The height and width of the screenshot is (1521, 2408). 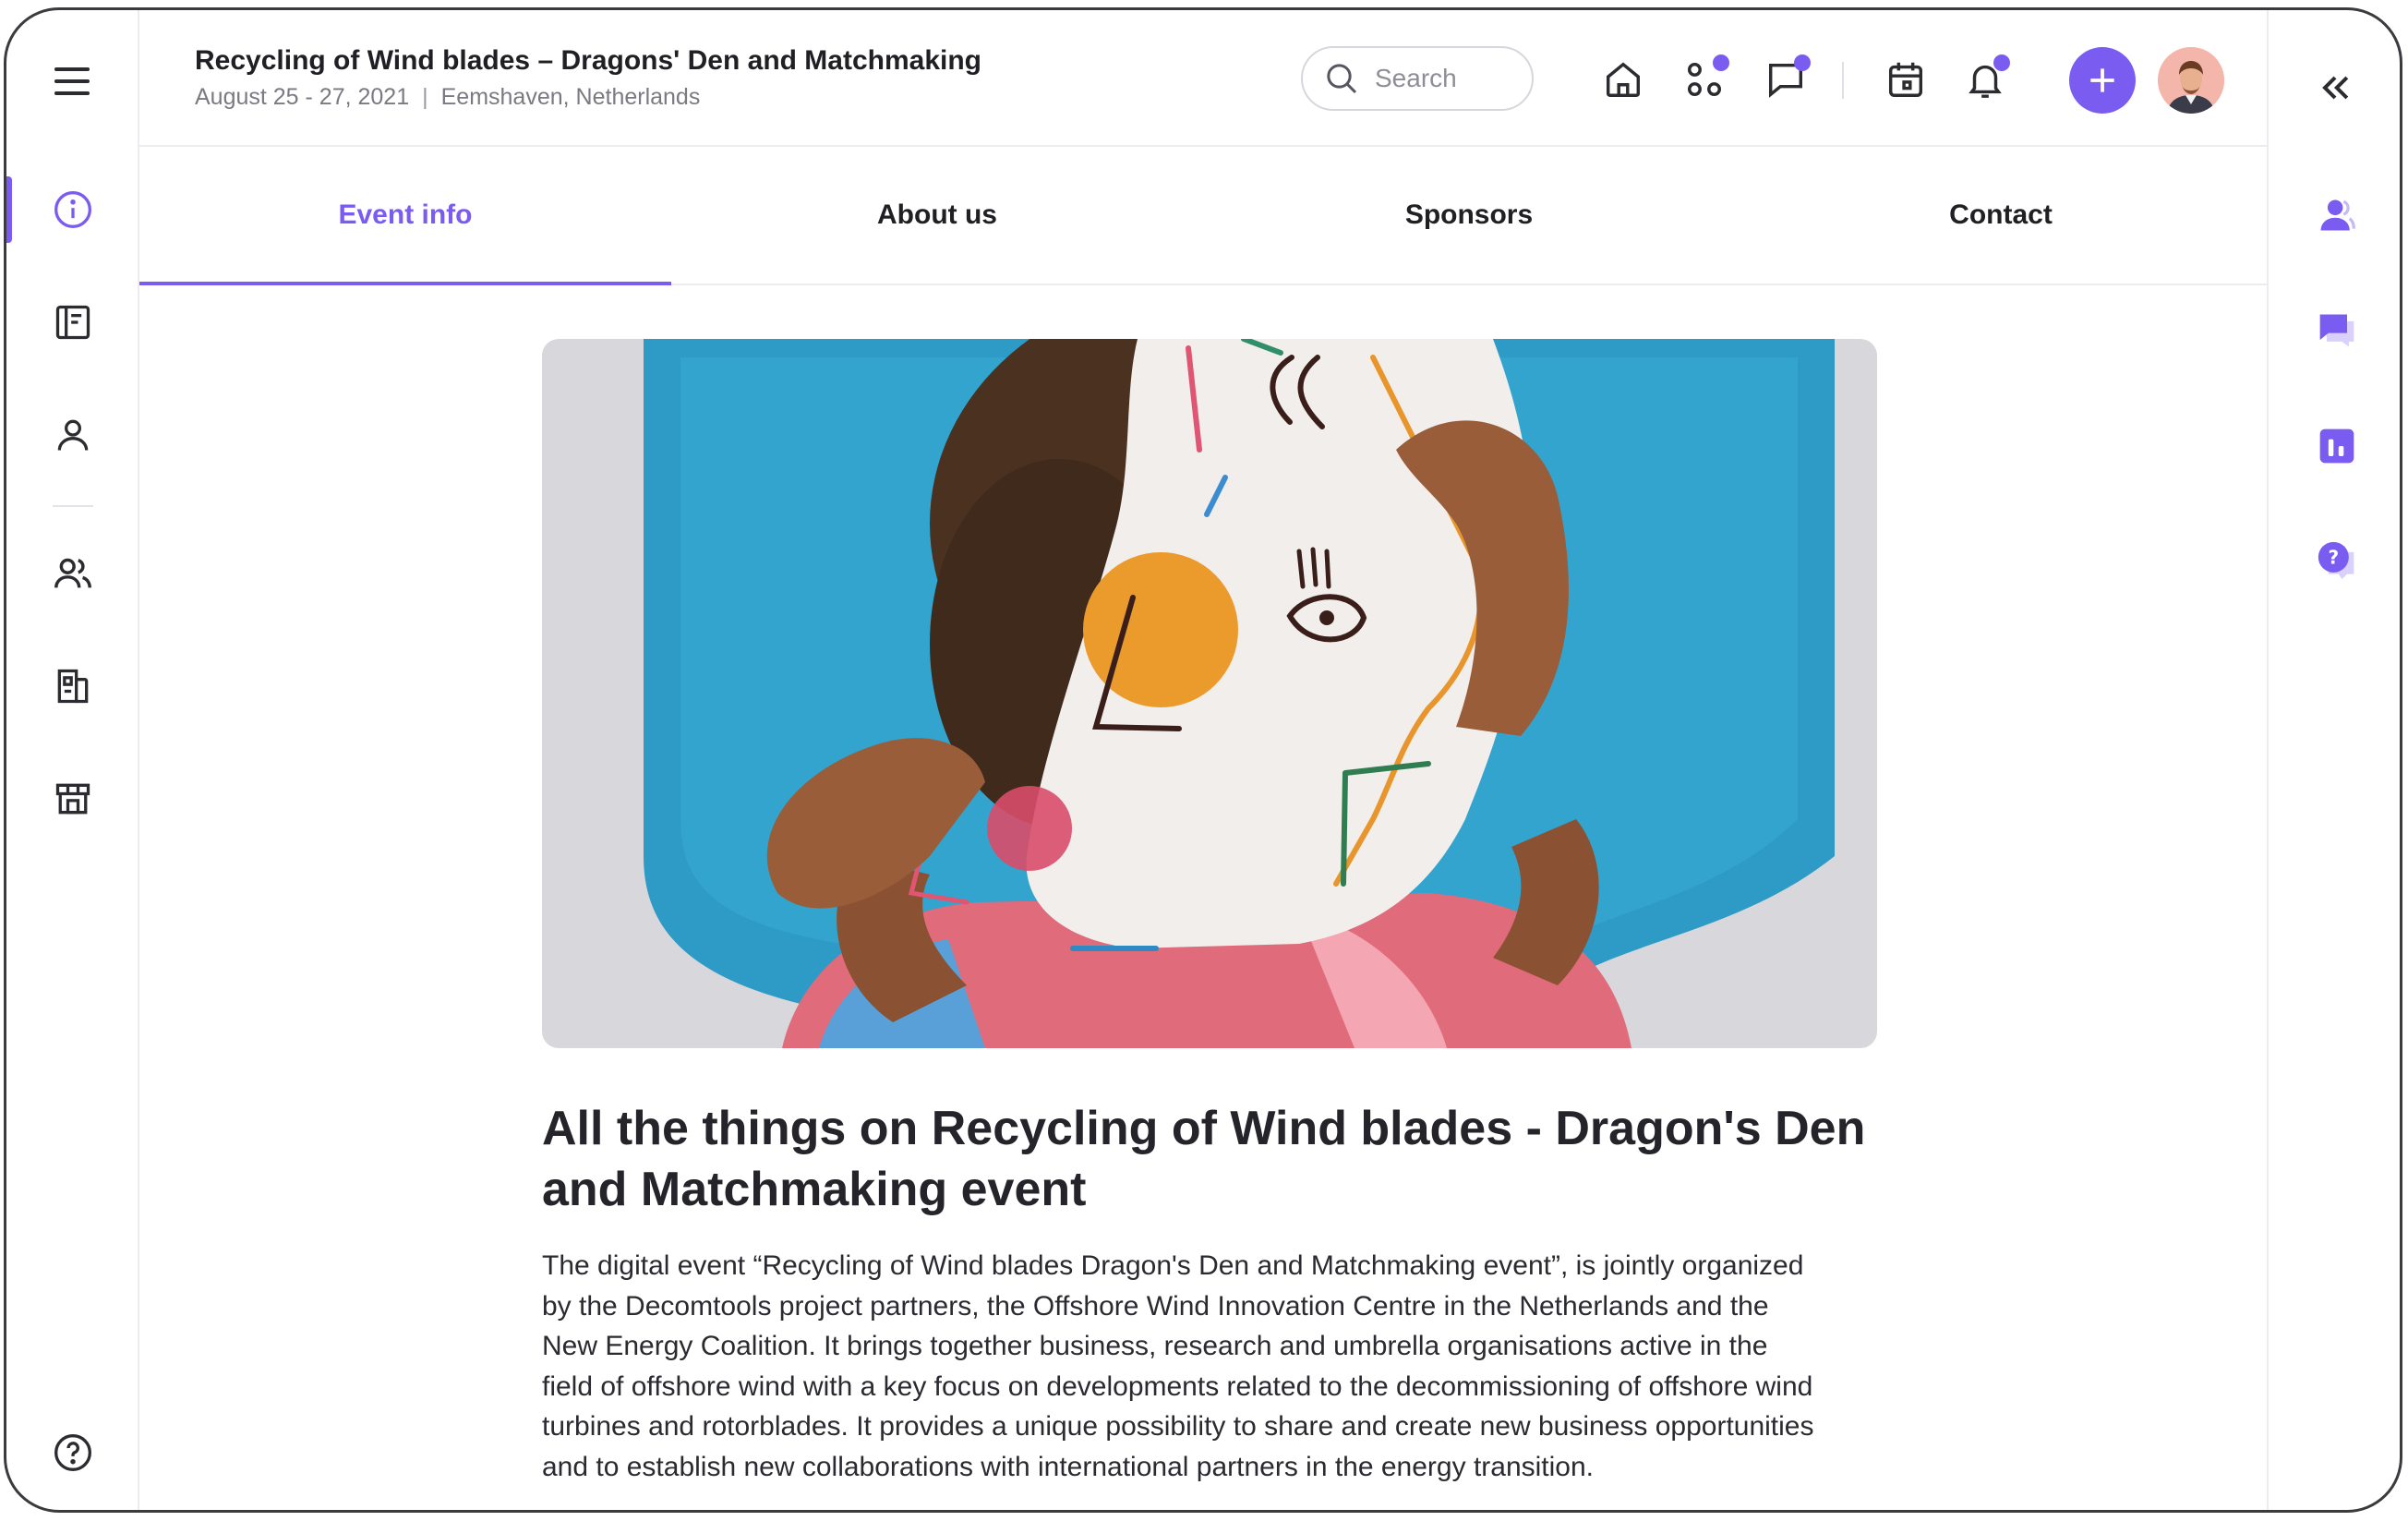 What do you see at coordinates (72, 83) in the screenshot?
I see `menu-icon` at bounding box center [72, 83].